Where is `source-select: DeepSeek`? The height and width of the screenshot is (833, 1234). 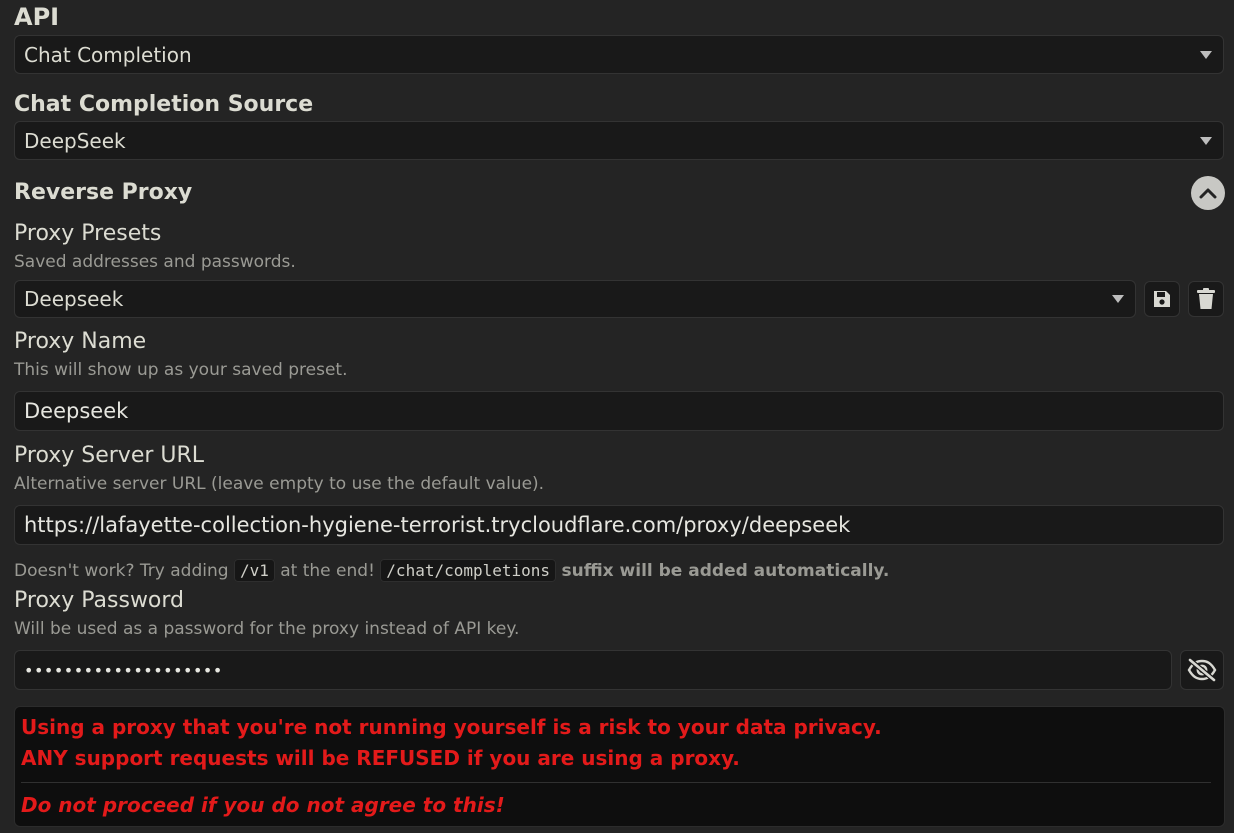 source-select: DeepSeek is located at coordinates (619, 140).